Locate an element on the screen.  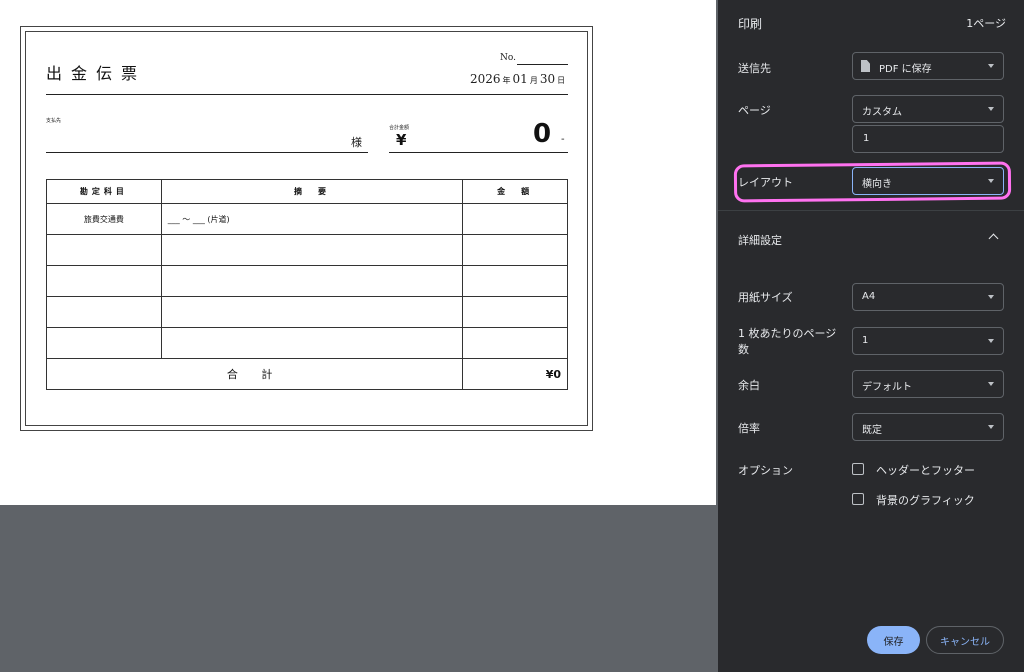
headers-footers-option: ヘッダーとフッター is located at coordinates (932, 470).